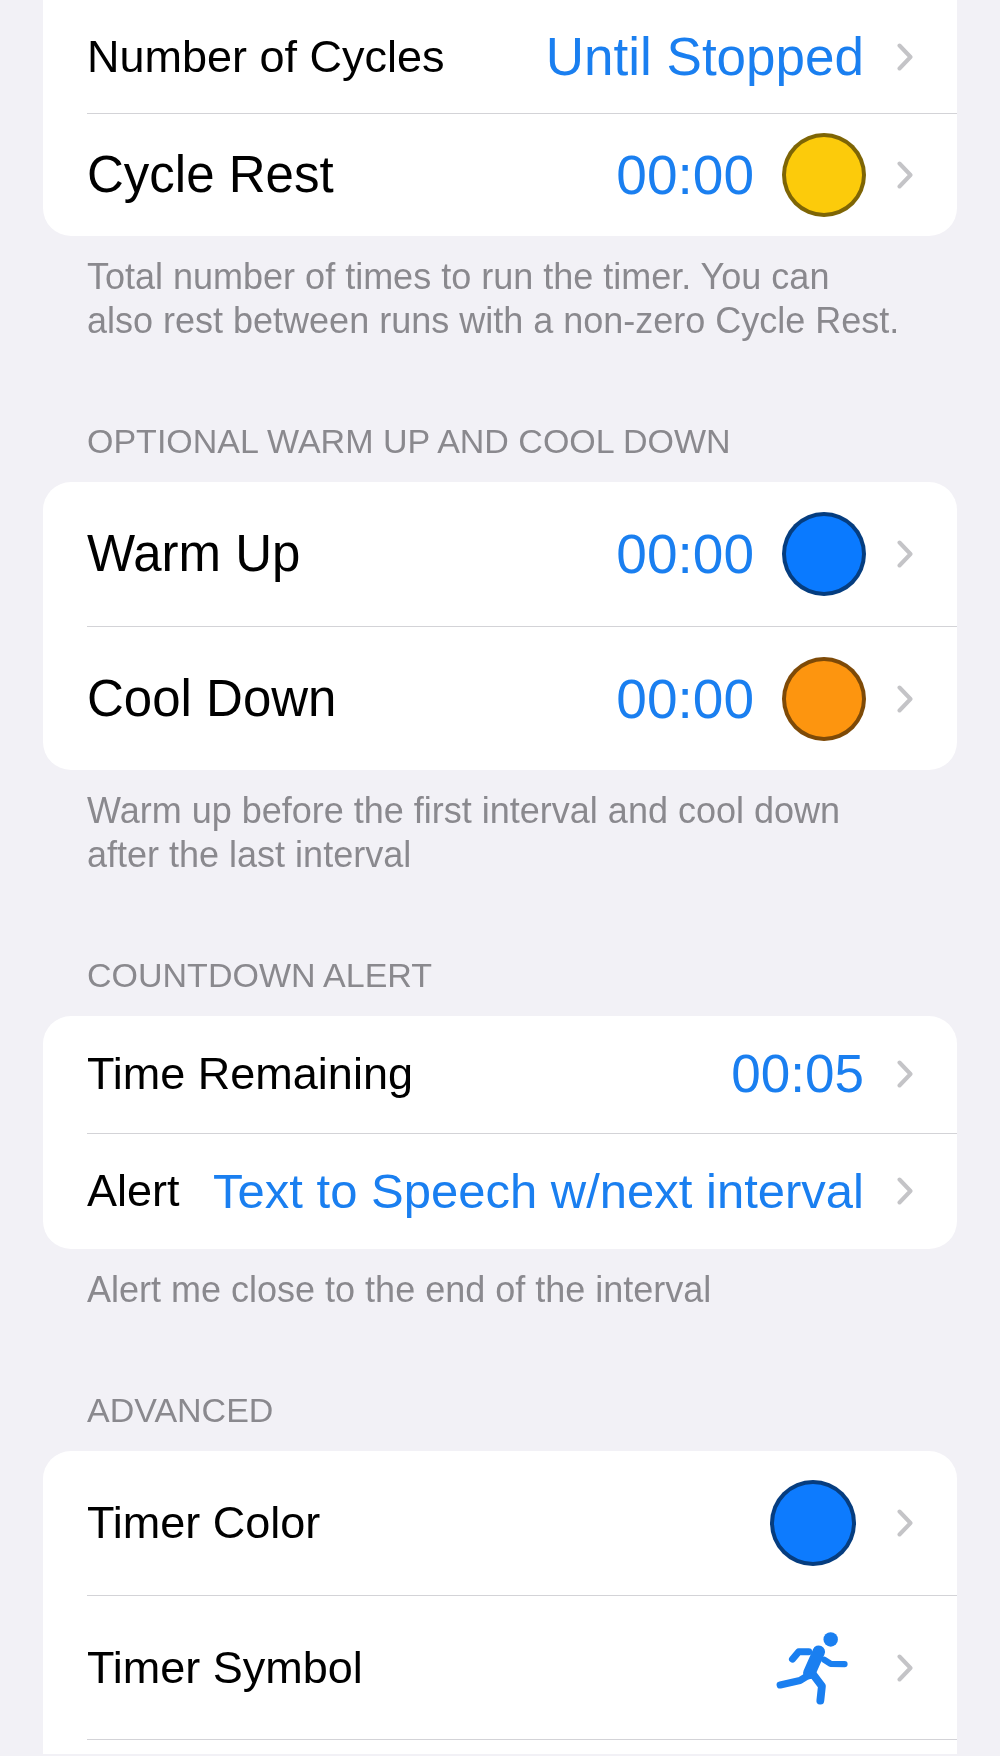 The image size is (1000, 1756). Describe the element at coordinates (225, 1667) in the screenshot. I see `setting-label: Timer Symbol` at that location.